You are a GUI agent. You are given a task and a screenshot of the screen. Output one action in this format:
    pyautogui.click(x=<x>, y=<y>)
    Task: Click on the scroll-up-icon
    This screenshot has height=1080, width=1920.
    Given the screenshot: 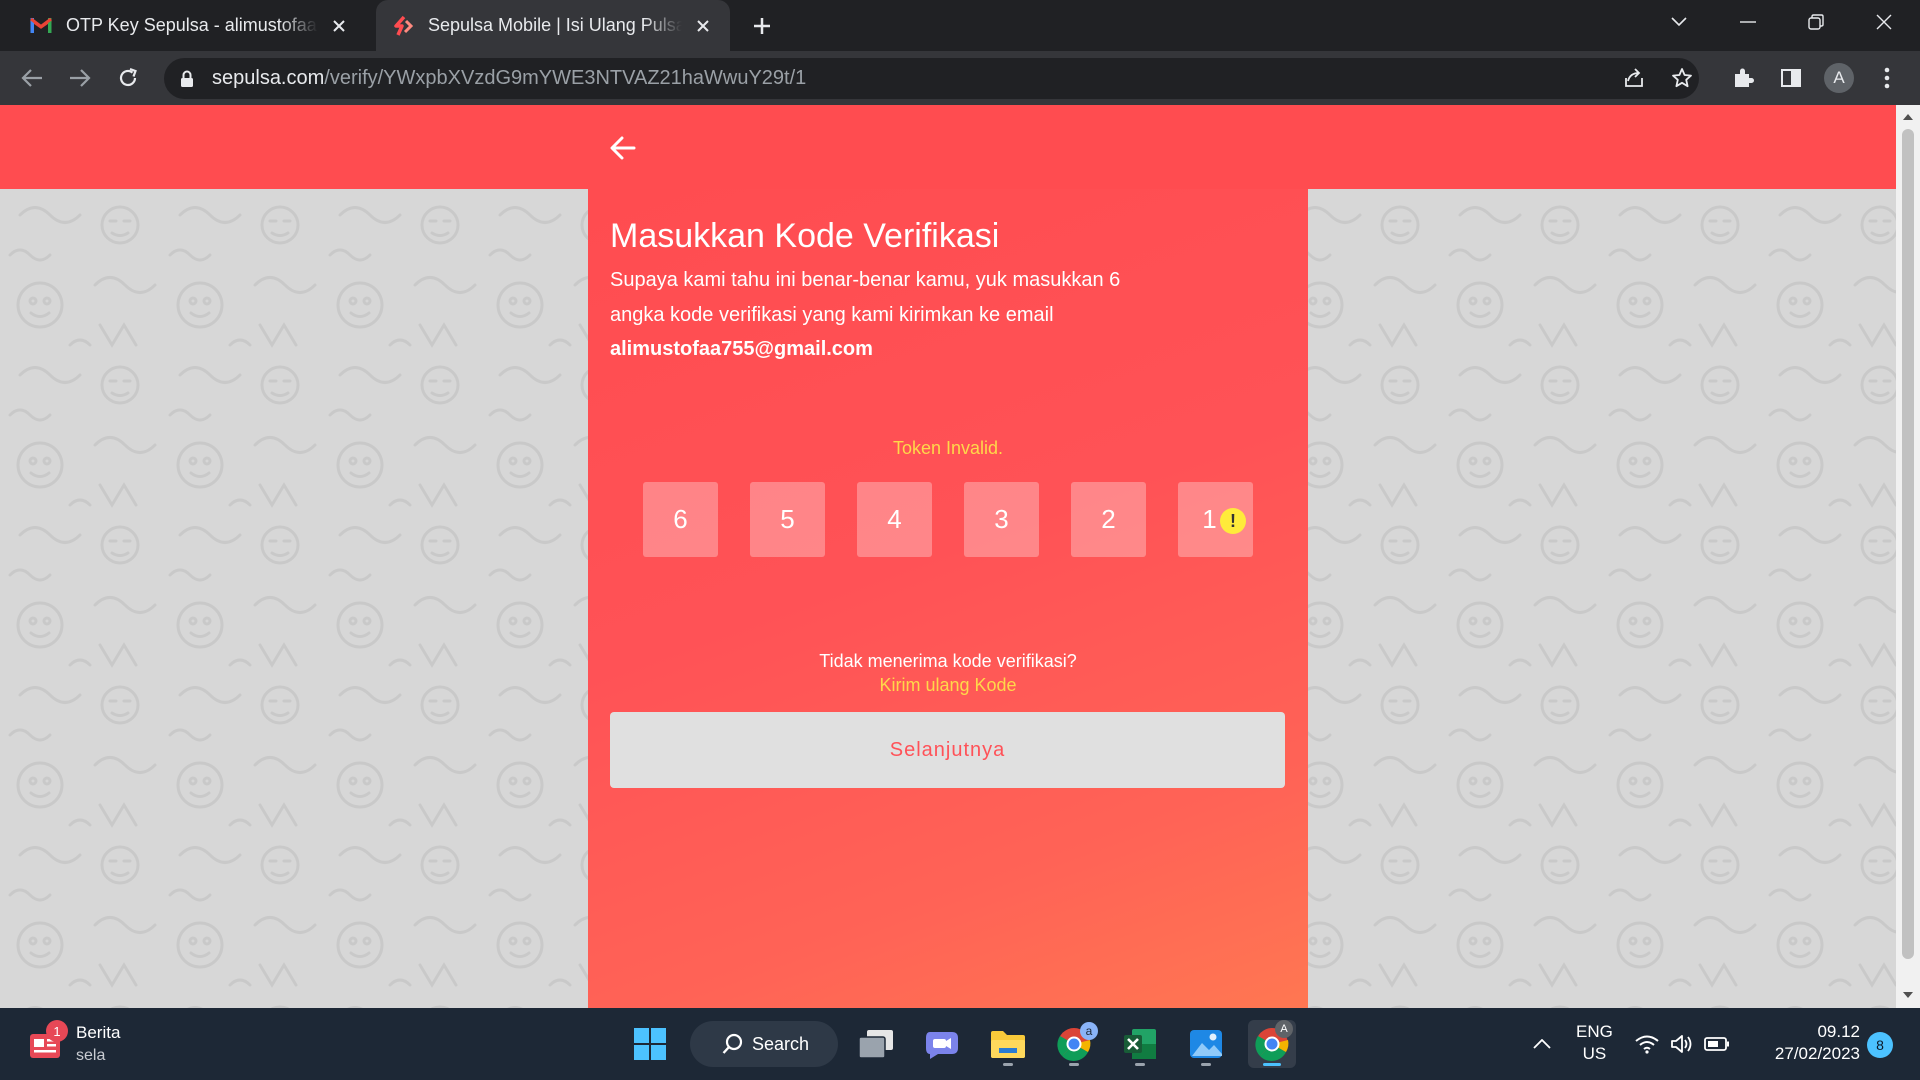 What is the action you would take?
    pyautogui.click(x=1908, y=117)
    